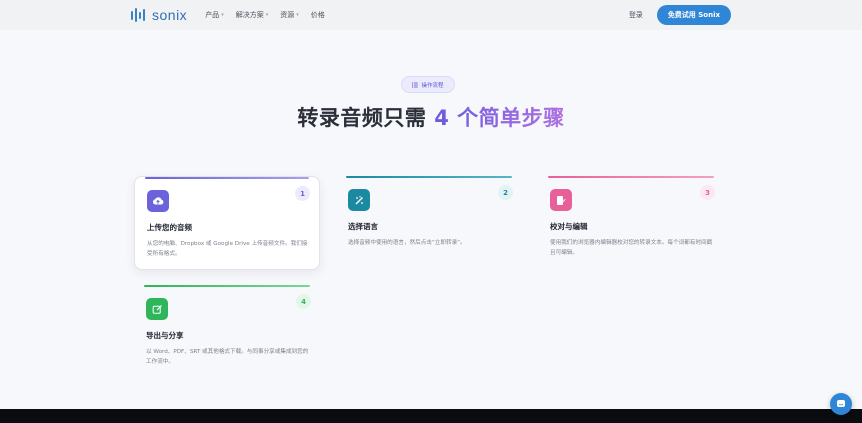  What do you see at coordinates (165, 335) in the screenshot?
I see `step-title: 导出与分享` at bounding box center [165, 335].